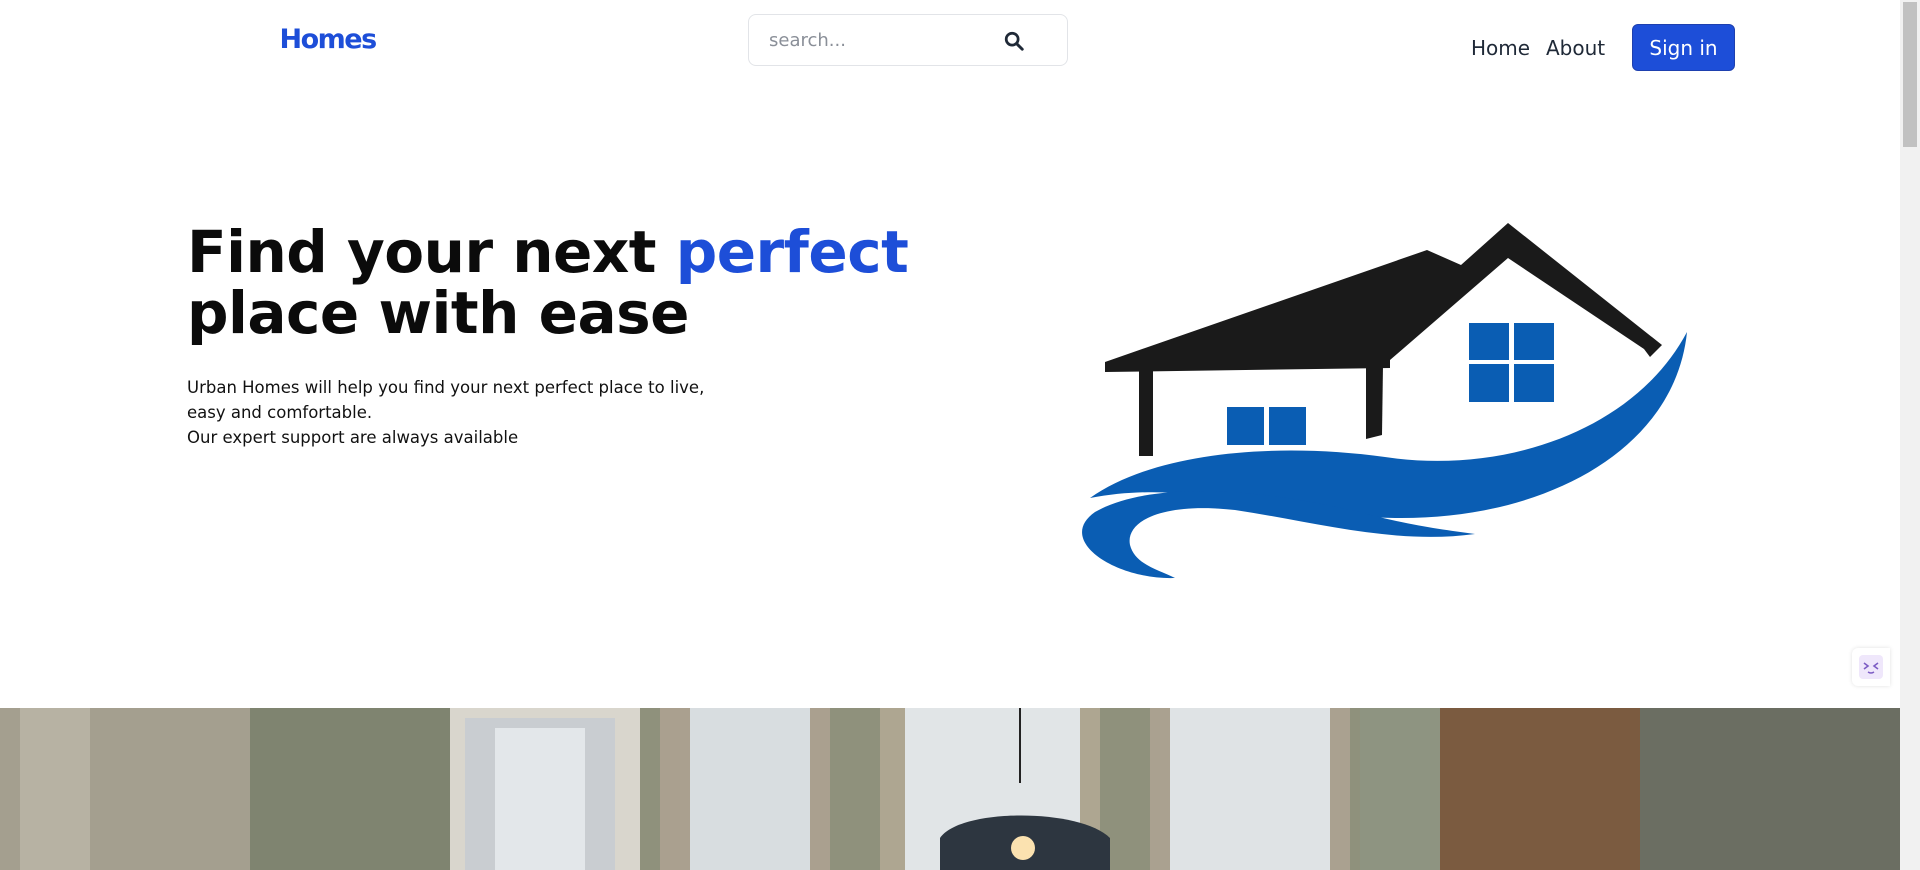  What do you see at coordinates (431, 252) in the screenshot?
I see `hero-title-plain: Find your next` at bounding box center [431, 252].